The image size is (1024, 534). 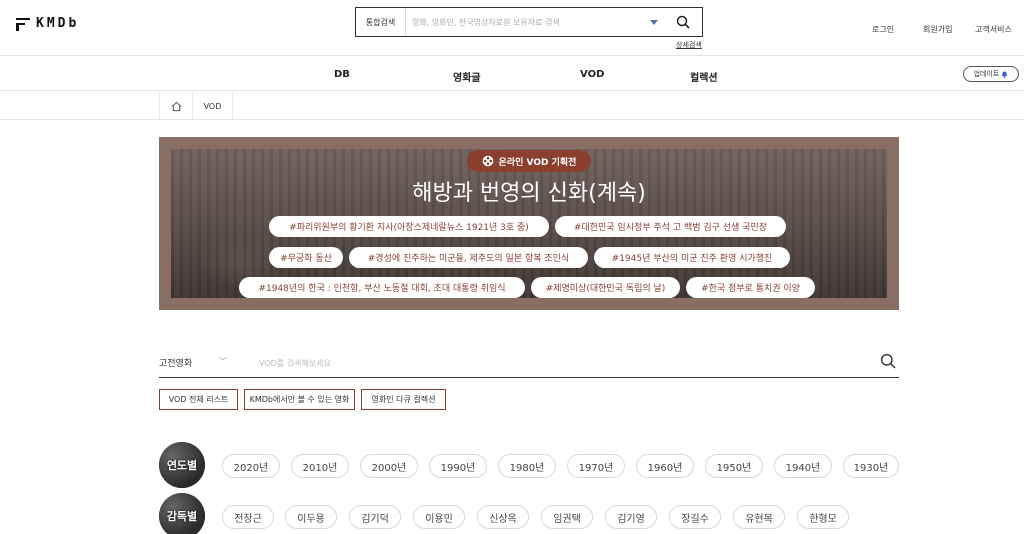 What do you see at coordinates (23, 24) in the screenshot?
I see `logo-mark-icon` at bounding box center [23, 24].